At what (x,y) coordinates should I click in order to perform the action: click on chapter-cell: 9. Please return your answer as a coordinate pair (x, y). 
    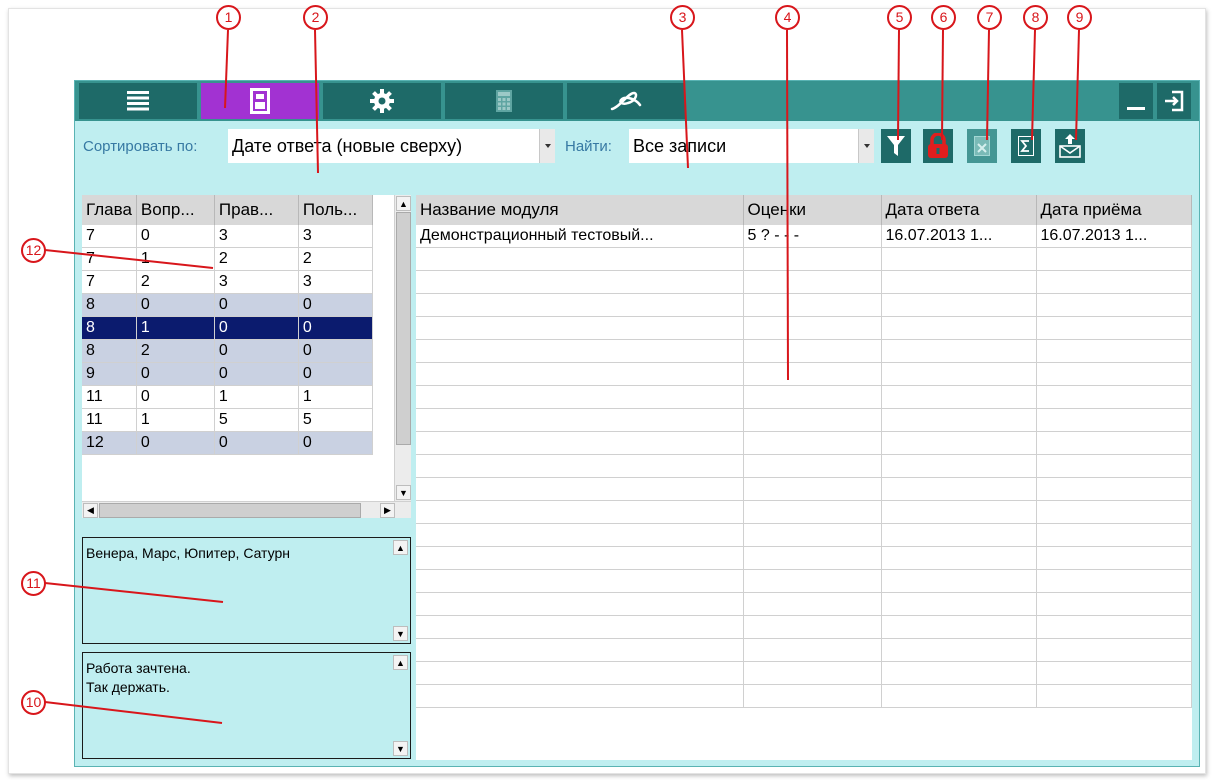
    Looking at the image, I should click on (109, 374).